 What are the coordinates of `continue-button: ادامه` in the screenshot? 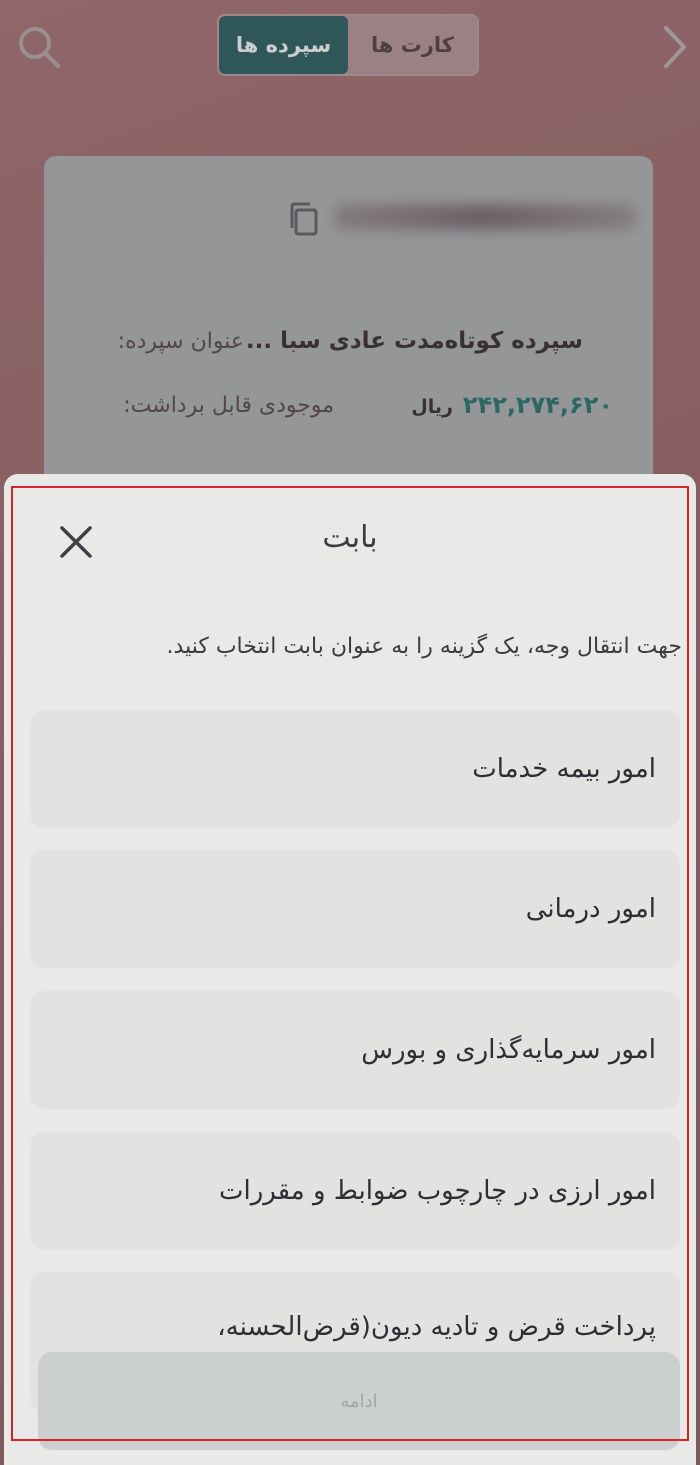 It's located at (359, 1401).